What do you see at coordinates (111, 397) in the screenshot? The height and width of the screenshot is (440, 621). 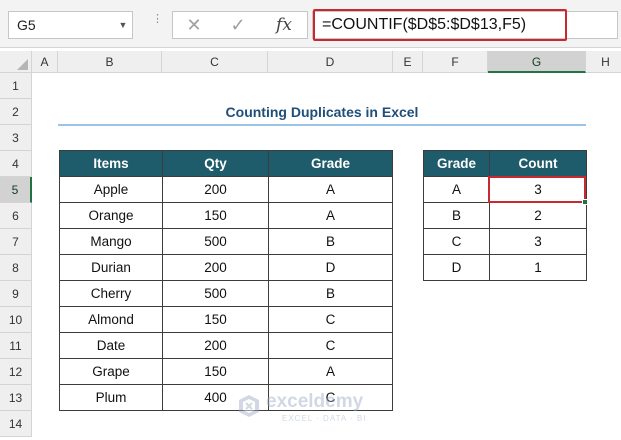 I see `table-cell: Plum` at bounding box center [111, 397].